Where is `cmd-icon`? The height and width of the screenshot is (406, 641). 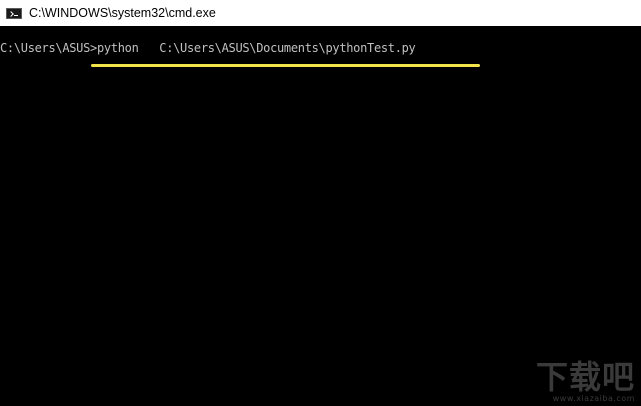
cmd-icon is located at coordinates (14, 13).